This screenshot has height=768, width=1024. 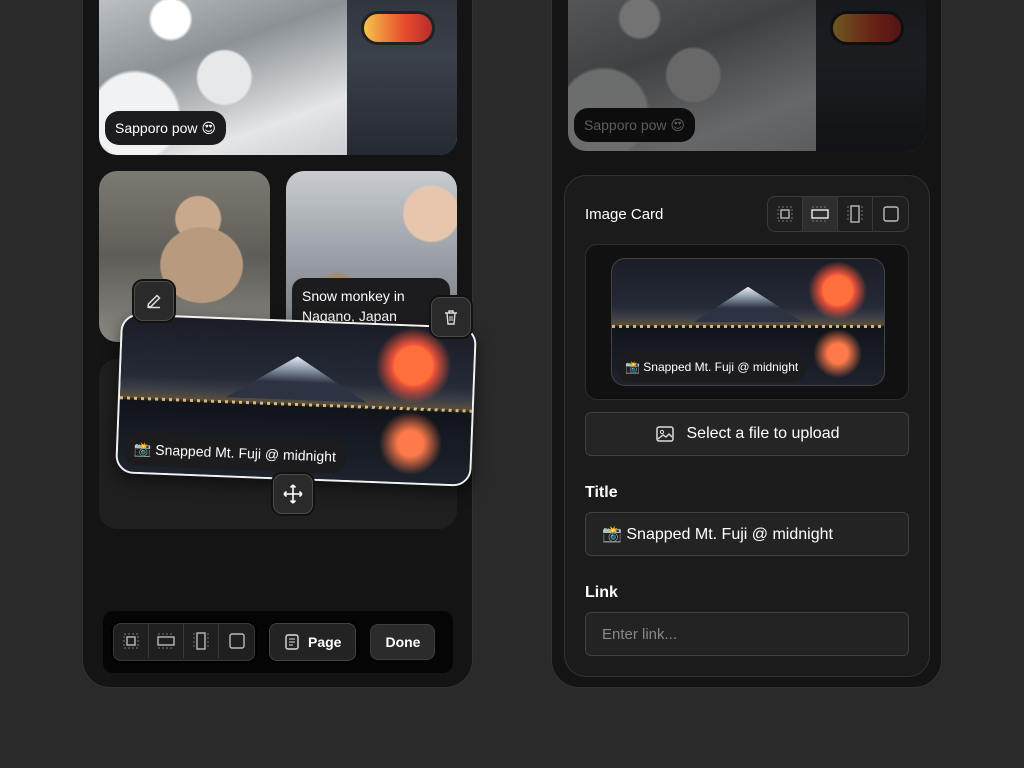 What do you see at coordinates (325, 642) in the screenshot?
I see `page-button-label: Page` at bounding box center [325, 642].